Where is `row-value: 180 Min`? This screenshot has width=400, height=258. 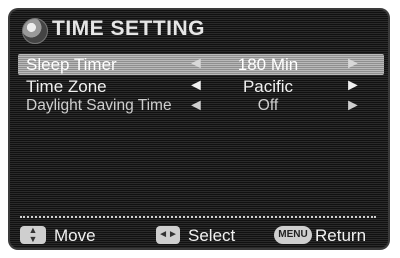
row-value: 180 Min is located at coordinates (268, 64).